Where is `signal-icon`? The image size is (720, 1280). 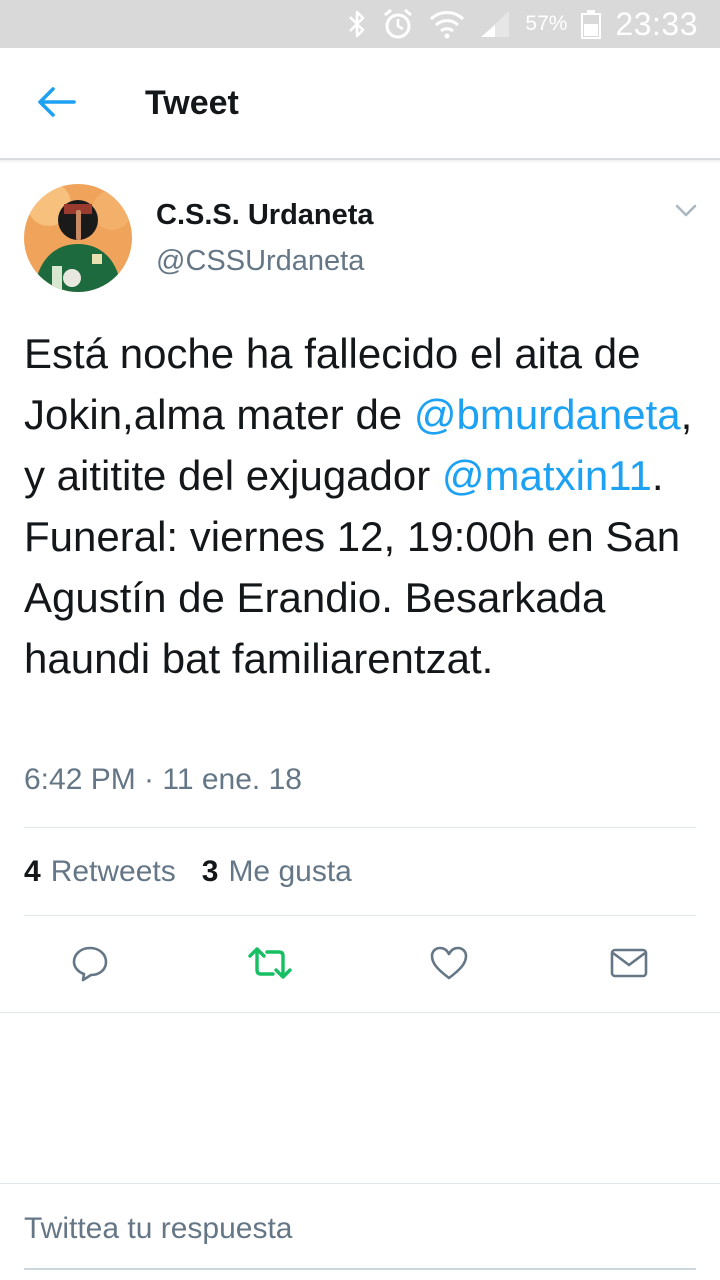 signal-icon is located at coordinates (495, 24).